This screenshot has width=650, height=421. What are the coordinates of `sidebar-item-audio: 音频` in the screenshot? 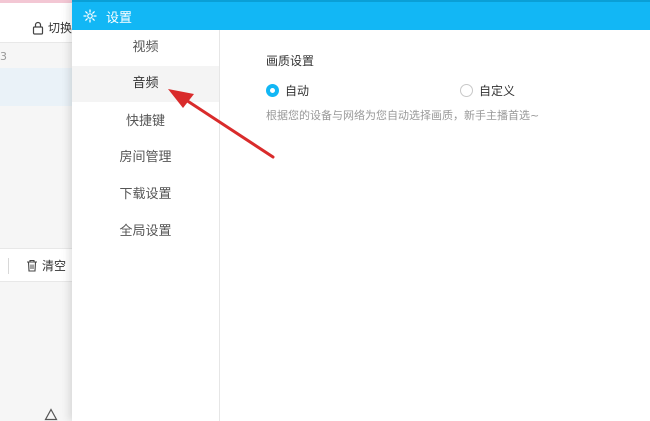 It's located at (145, 84).